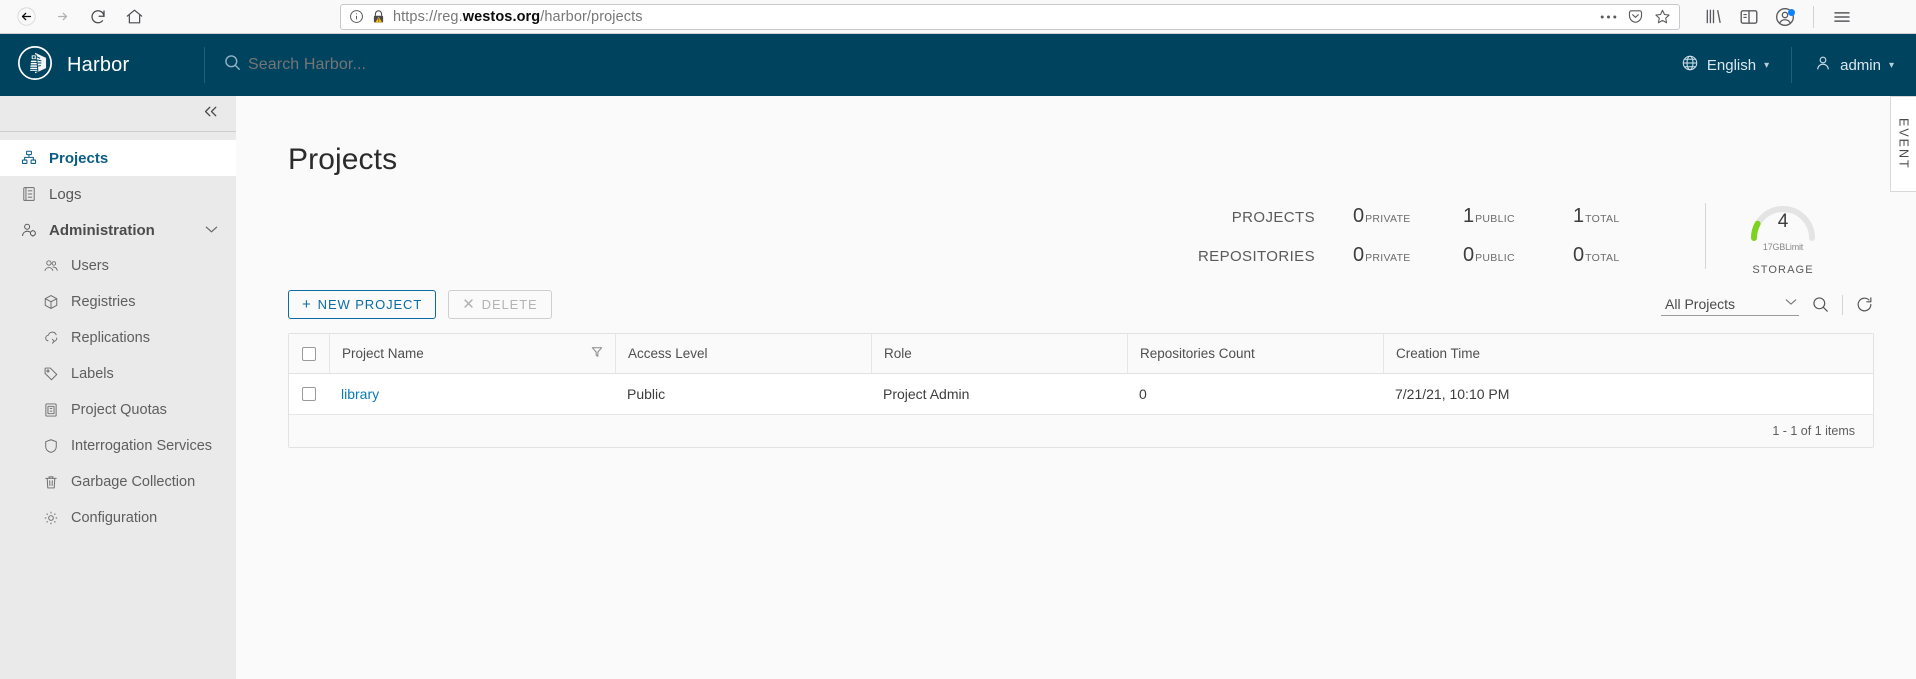  Describe the element at coordinates (469, 304) in the screenshot. I see `close-x-icon: ✕` at that location.